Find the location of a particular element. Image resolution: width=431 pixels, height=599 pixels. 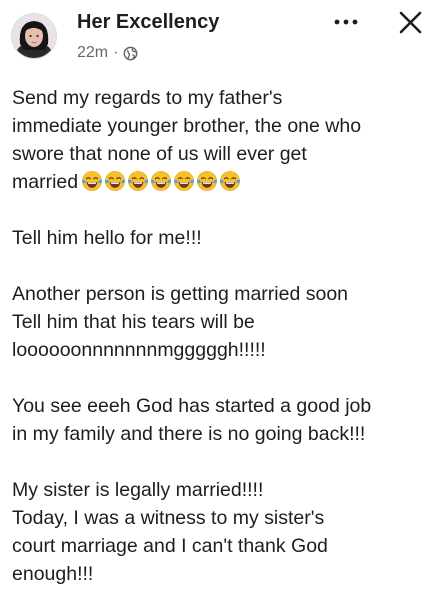

avatar is located at coordinates (34, 36).